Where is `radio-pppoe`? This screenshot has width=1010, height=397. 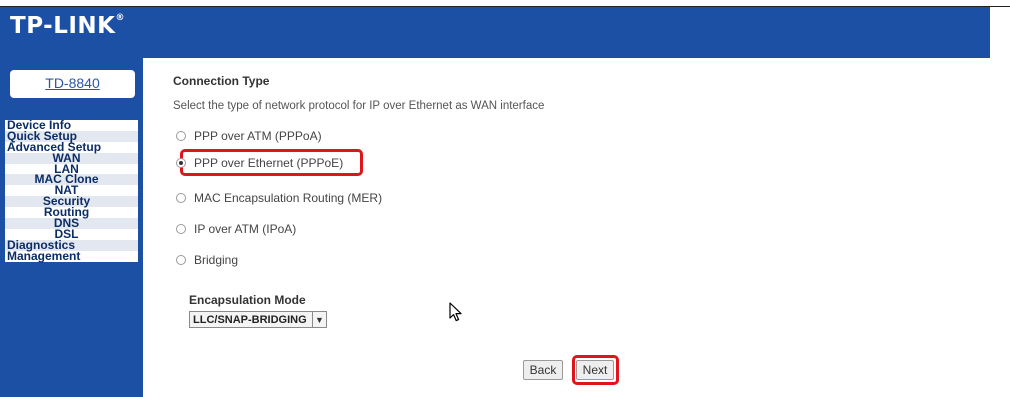 radio-pppoe is located at coordinates (181, 163).